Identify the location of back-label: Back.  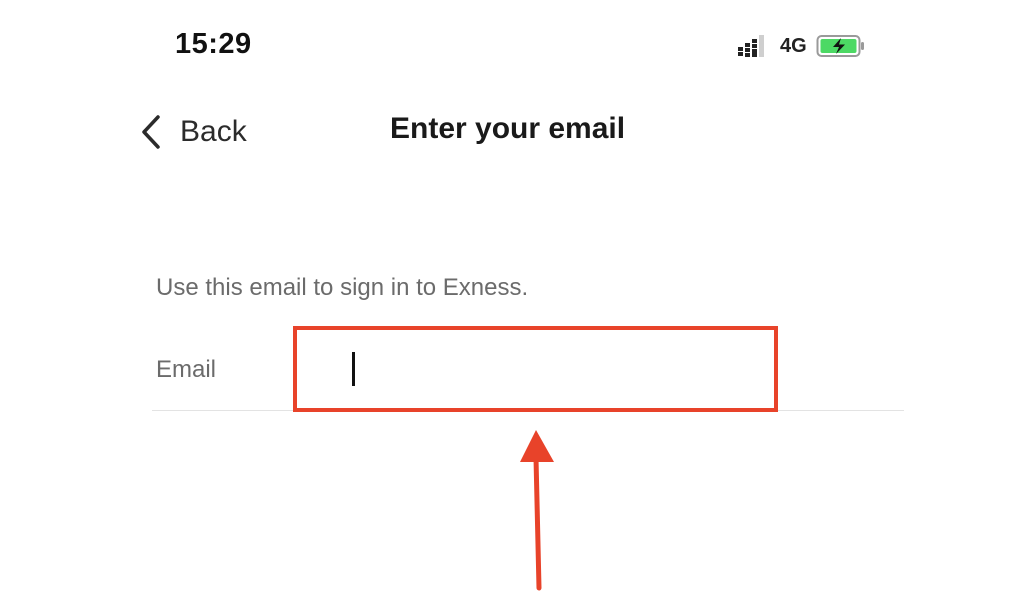
(213, 131).